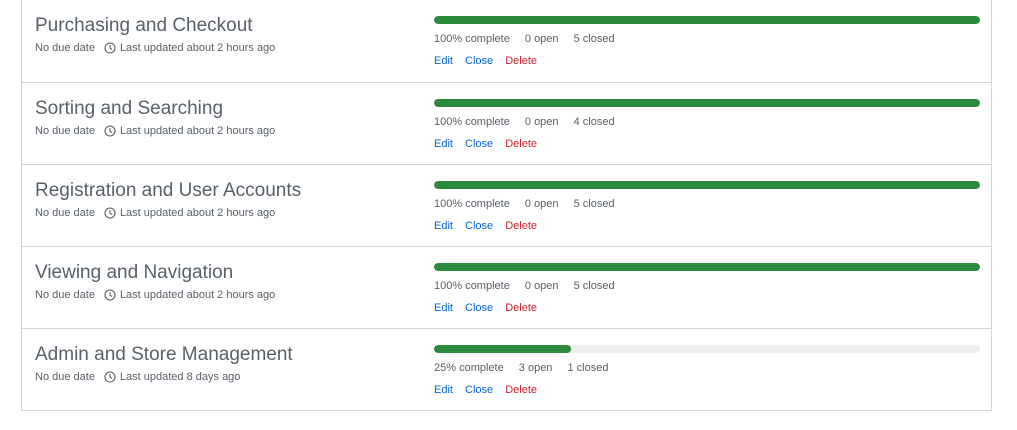 The width and height of the screenshot is (1017, 430). I want to click on closed-count: 1 closed, so click(588, 368).